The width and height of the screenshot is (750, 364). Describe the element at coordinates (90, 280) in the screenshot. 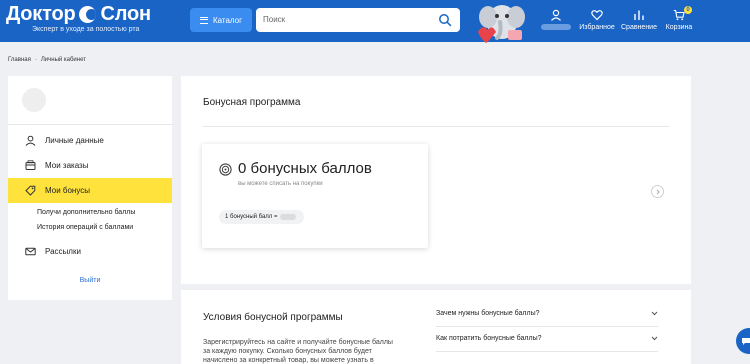

I see `logout-link: Выйти` at that location.